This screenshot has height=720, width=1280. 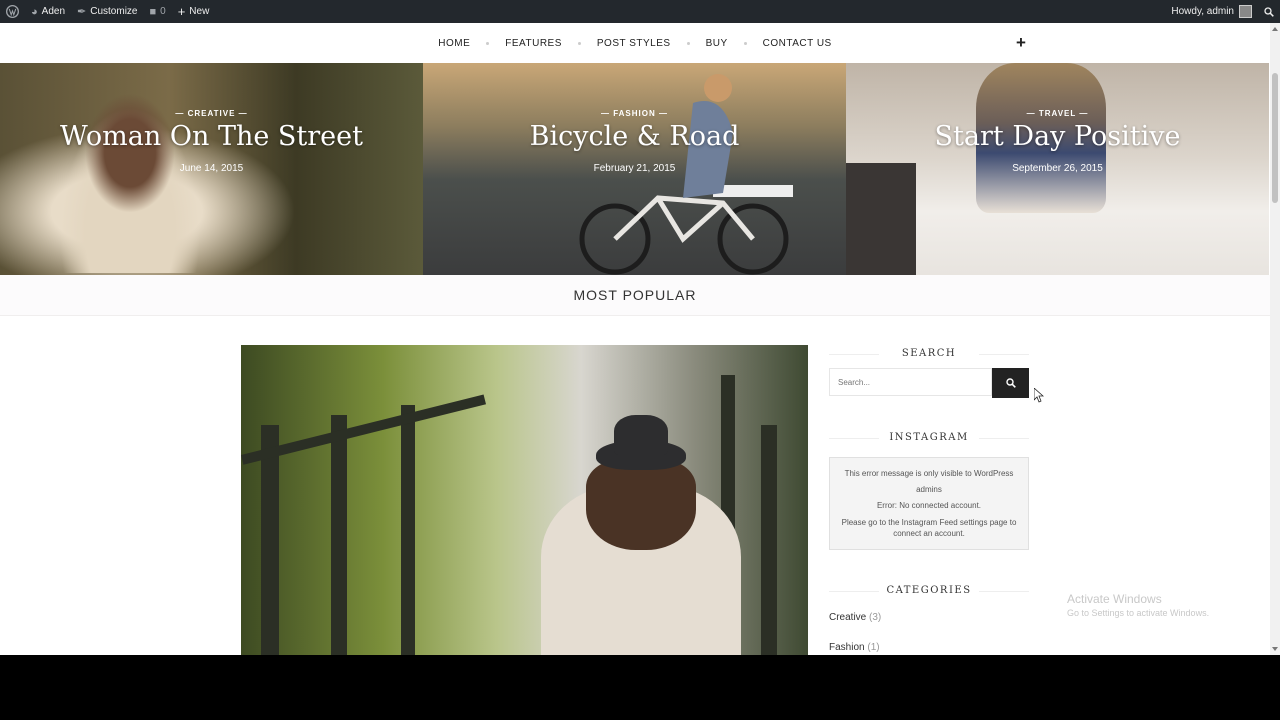 I want to click on search-form, so click(x=929, y=383).